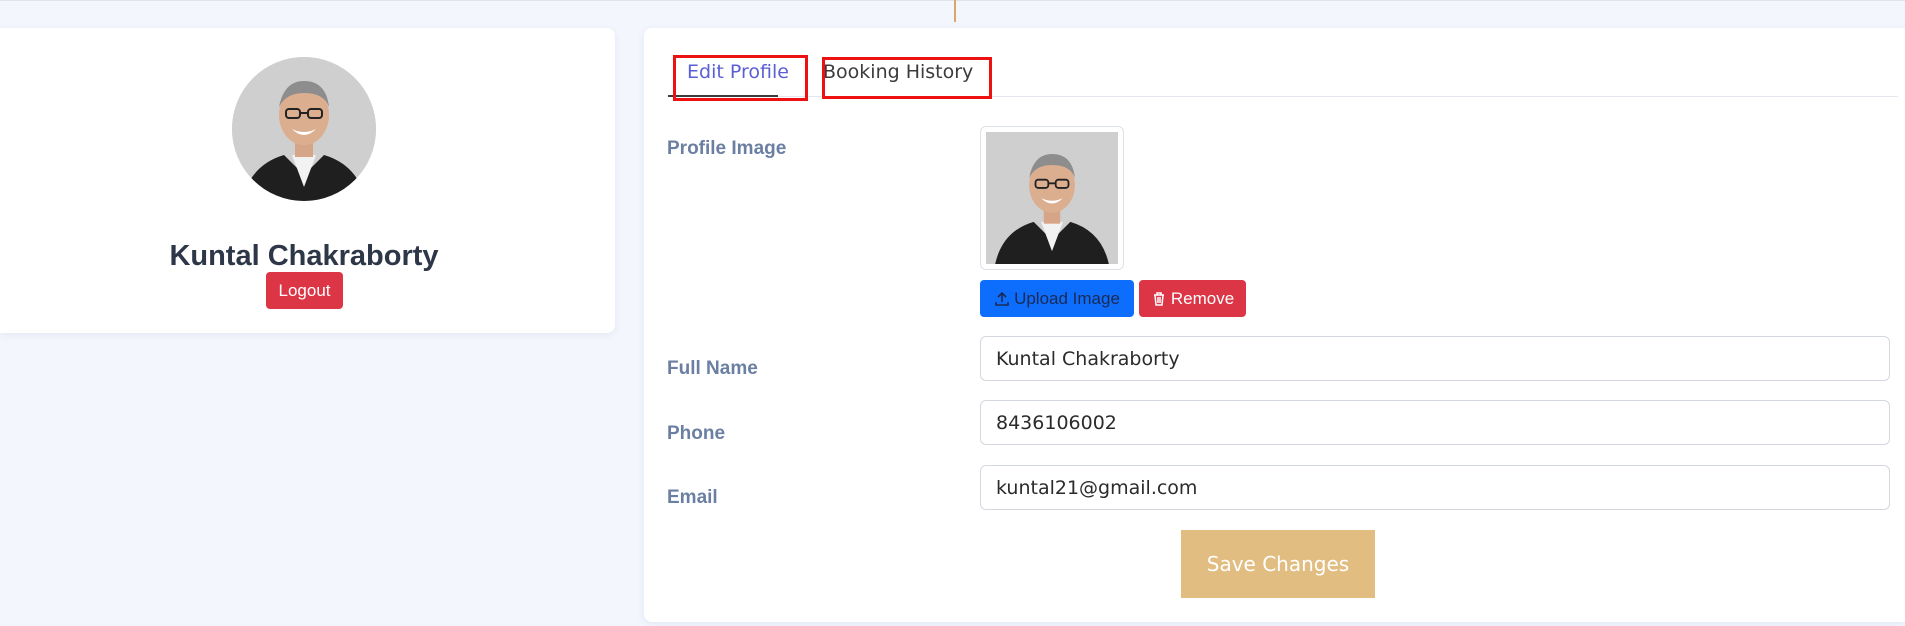 This screenshot has width=1905, height=626. What do you see at coordinates (692, 497) in the screenshot?
I see `email-label: Email` at bounding box center [692, 497].